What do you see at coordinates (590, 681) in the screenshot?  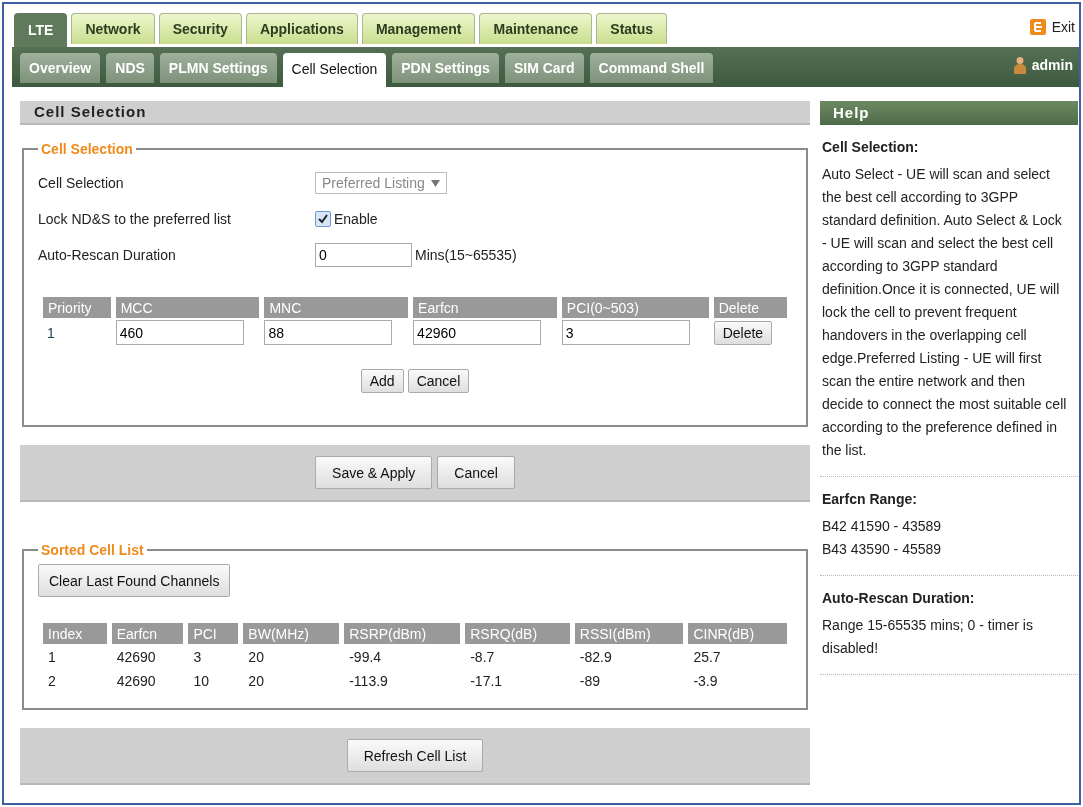 I see `table-cell-text: -89` at bounding box center [590, 681].